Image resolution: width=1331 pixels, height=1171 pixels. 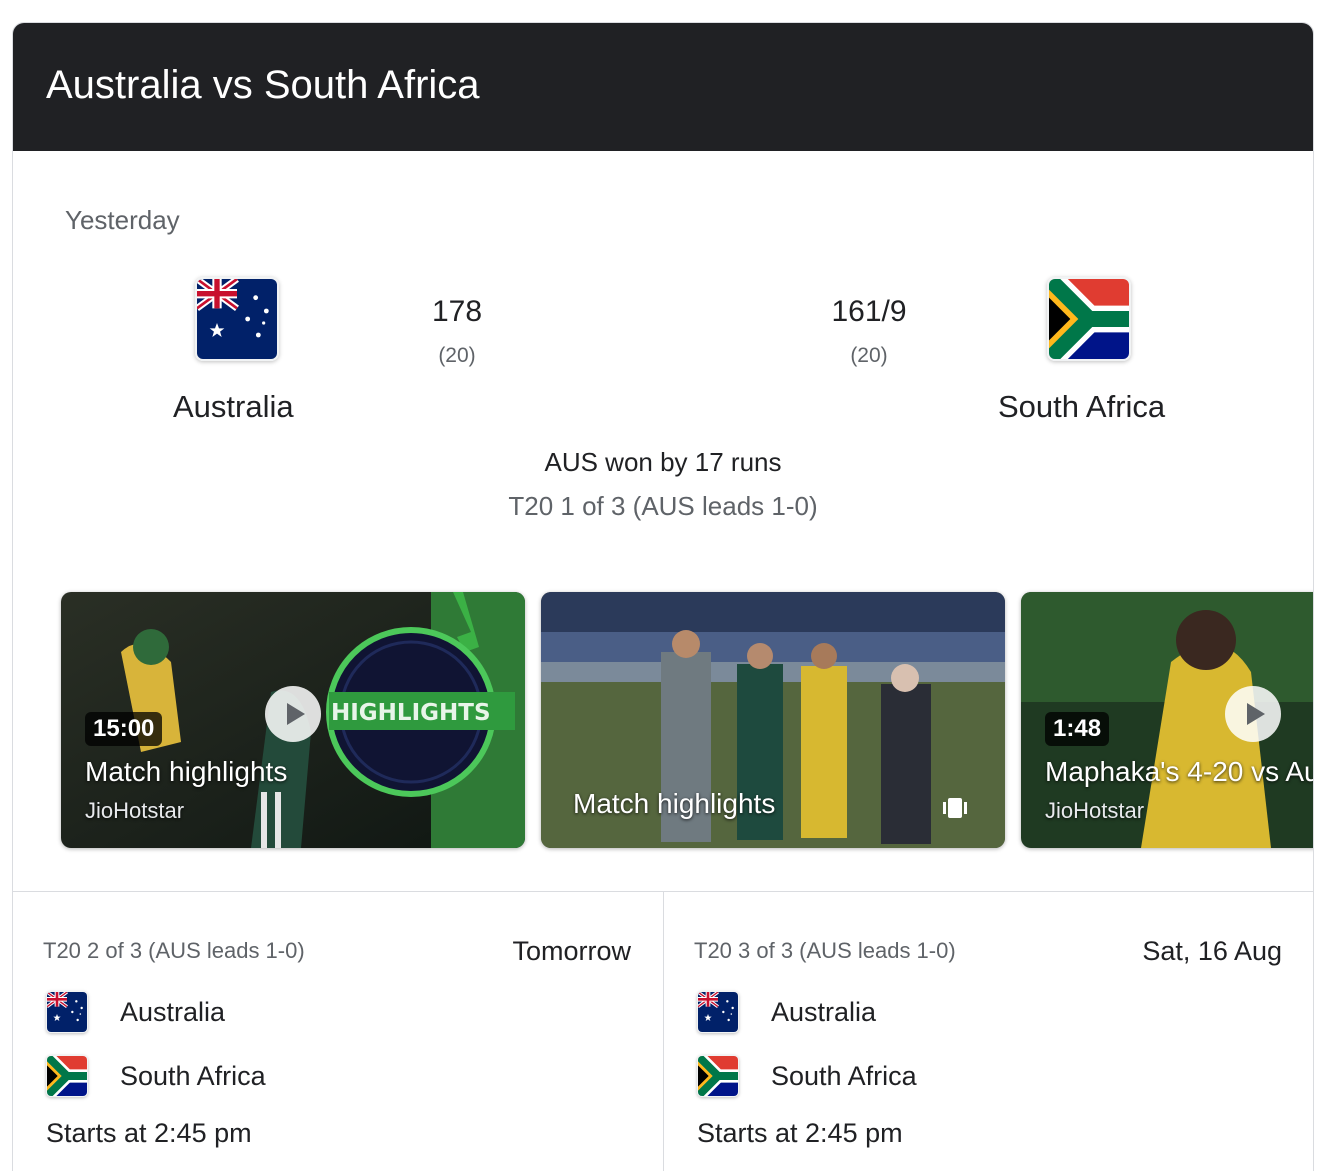 I want to click on video-card-2: Match highlights, so click(x=773, y=720).